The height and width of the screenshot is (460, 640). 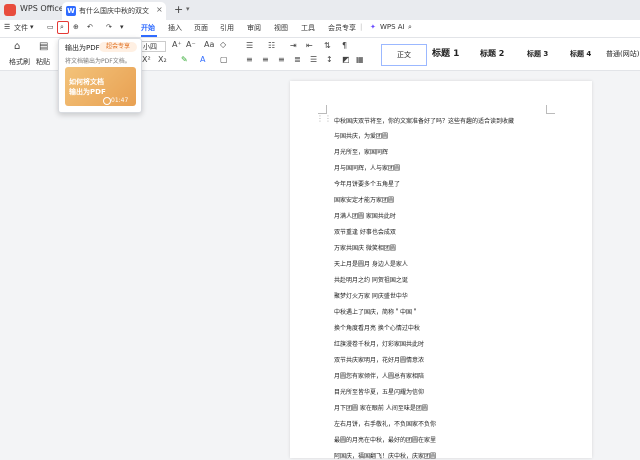 What do you see at coordinates (381, 408) in the screenshot?
I see `document-line: 月下团圆 家在眼前 人间至味是团圆` at bounding box center [381, 408].